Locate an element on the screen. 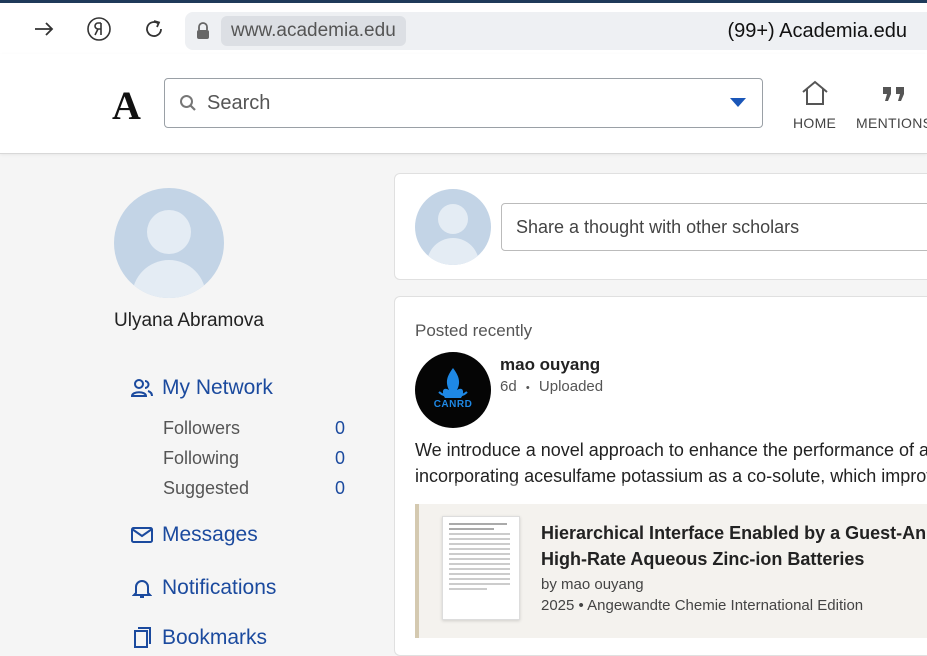 Image resolution: width=927 pixels, height=656 pixels. url-text: www.academia.edu is located at coordinates (313, 31).